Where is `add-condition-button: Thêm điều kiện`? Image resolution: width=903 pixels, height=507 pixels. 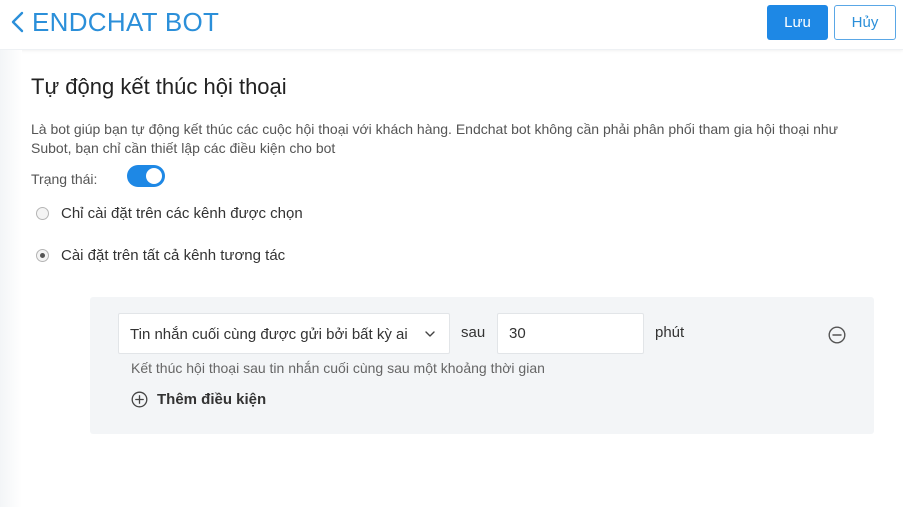
add-condition-button: Thêm điều kiện is located at coordinates (198, 399).